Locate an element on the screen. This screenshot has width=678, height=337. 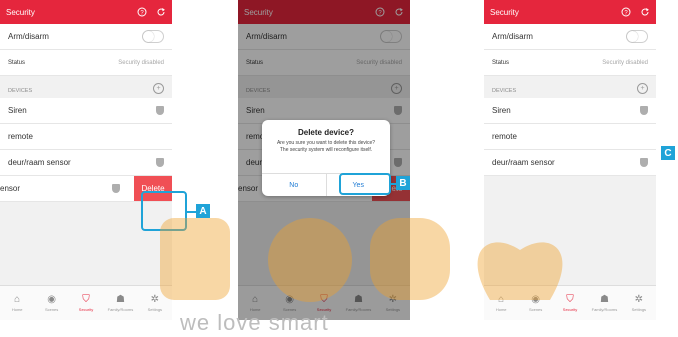
tab-label: Family/Rooms is located at coordinates (120, 309).